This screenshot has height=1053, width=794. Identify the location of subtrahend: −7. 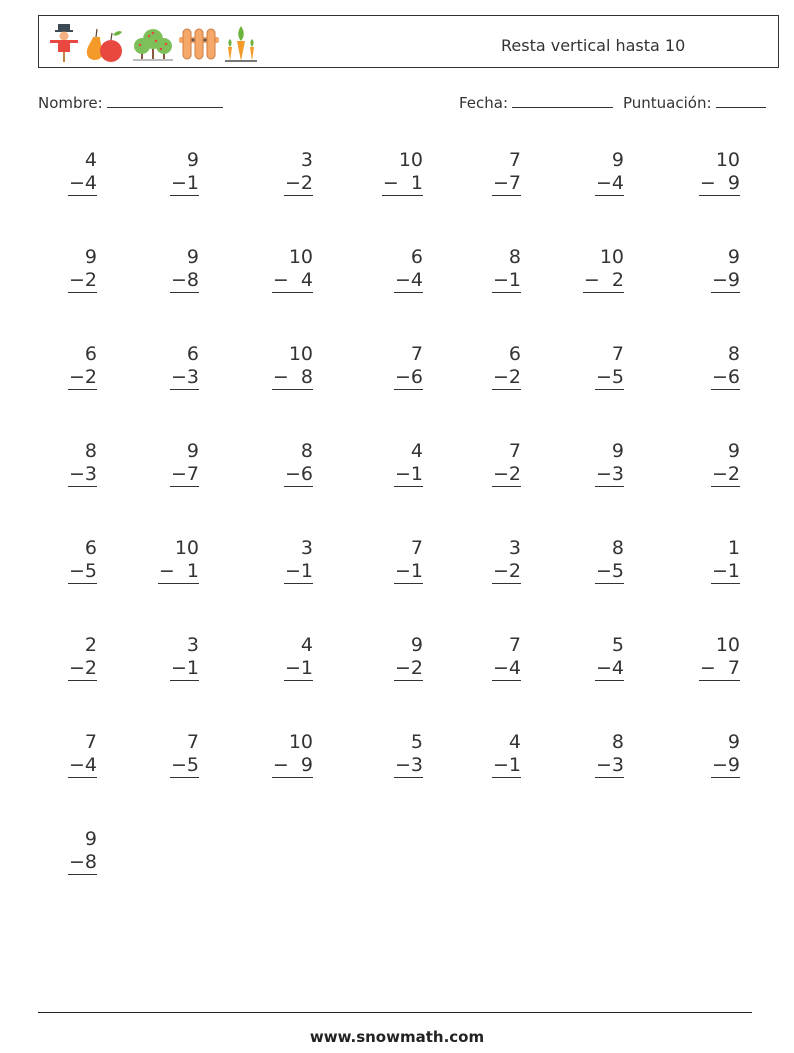
(506, 184).